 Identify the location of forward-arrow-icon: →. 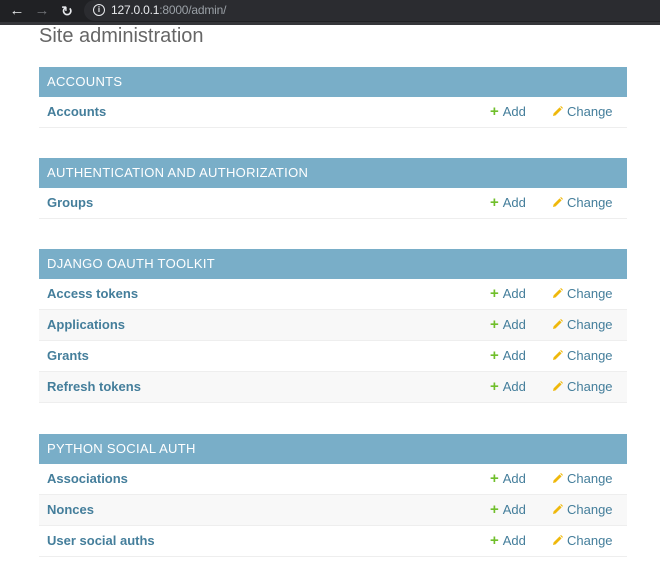
(42, 11).